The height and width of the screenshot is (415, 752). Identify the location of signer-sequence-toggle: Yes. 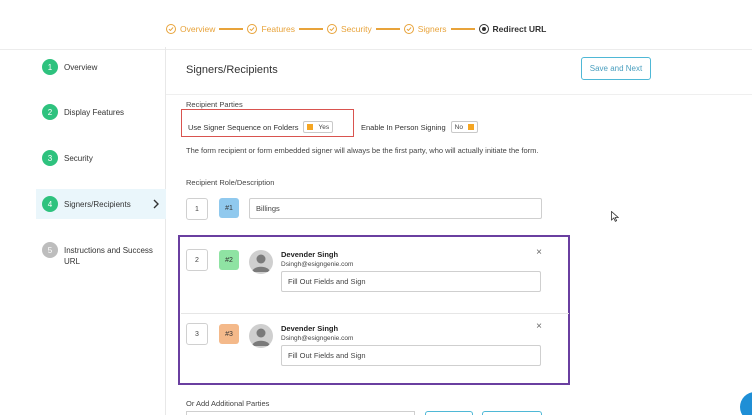
(318, 127).